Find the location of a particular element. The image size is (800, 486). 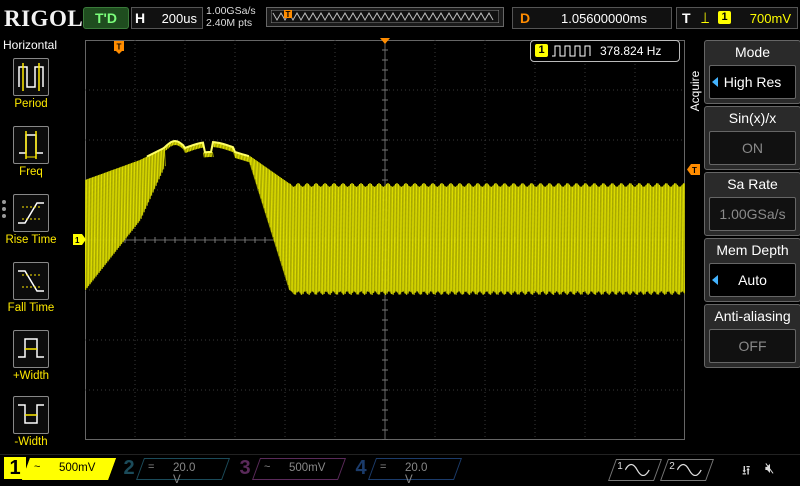

positive-width-label: +Width is located at coordinates (31, 376).